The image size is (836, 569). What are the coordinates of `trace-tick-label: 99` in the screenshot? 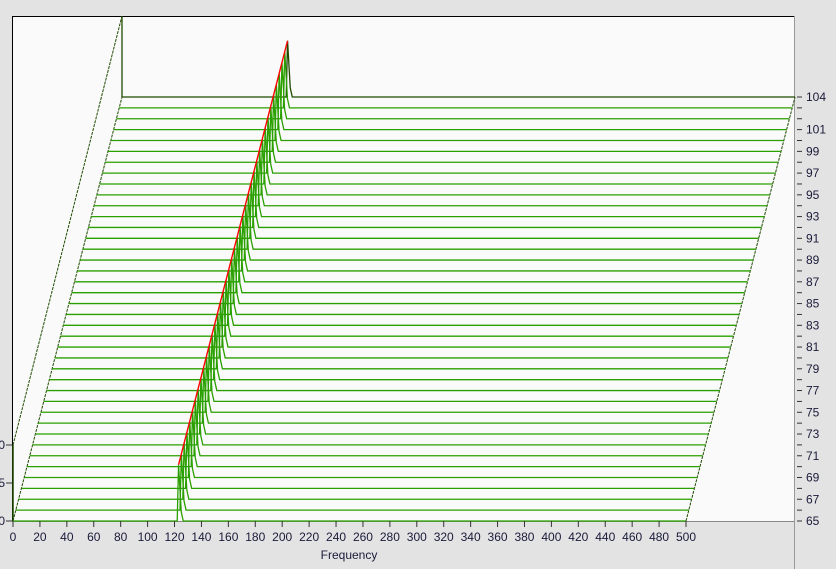 It's located at (813, 151).